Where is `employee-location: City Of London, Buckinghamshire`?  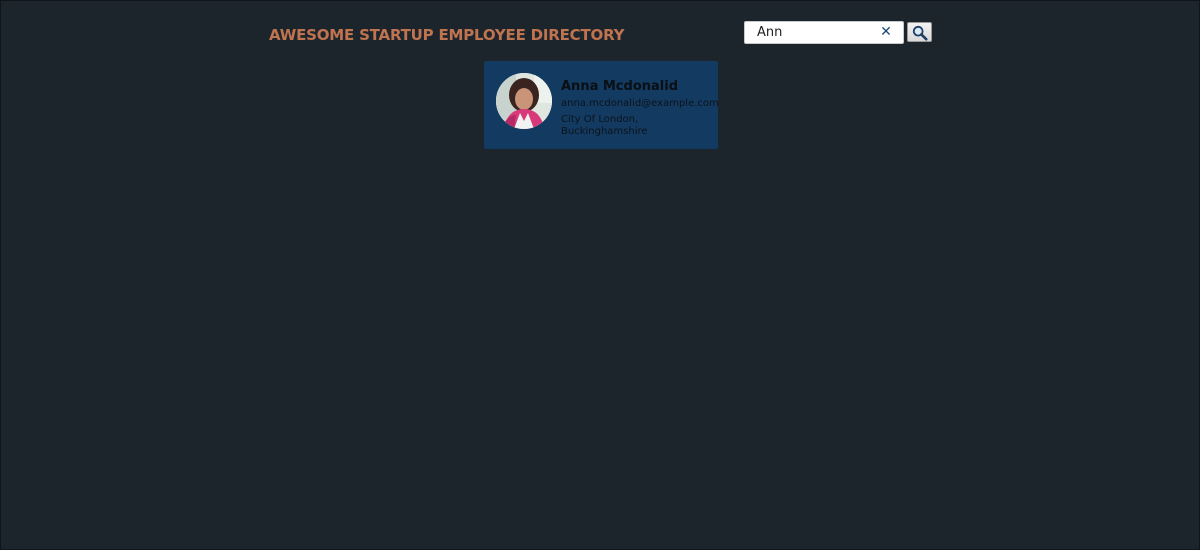
employee-location: City Of London, Buckinghamshire is located at coordinates (604, 125).